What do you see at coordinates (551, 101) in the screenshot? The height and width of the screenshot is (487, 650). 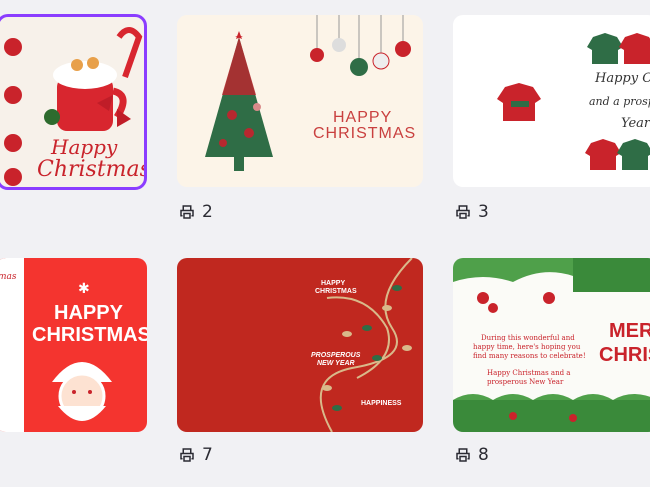 I see `page-thumbnail-3: Happy Chris and a prosperou Year` at bounding box center [551, 101].